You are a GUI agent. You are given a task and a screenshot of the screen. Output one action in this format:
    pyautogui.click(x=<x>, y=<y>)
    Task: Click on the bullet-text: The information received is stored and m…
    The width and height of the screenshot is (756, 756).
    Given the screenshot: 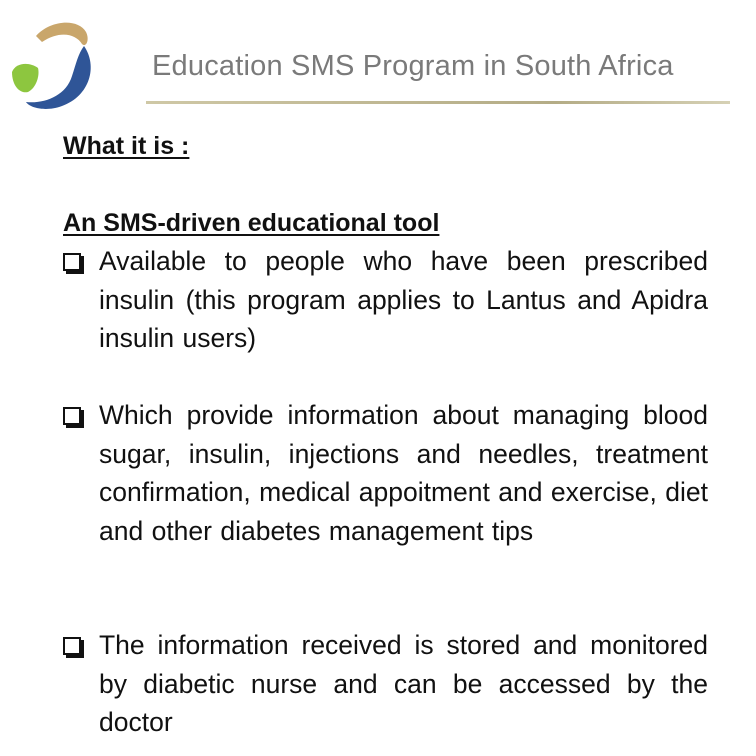 What is the action you would take?
    pyautogui.click(x=403, y=683)
    